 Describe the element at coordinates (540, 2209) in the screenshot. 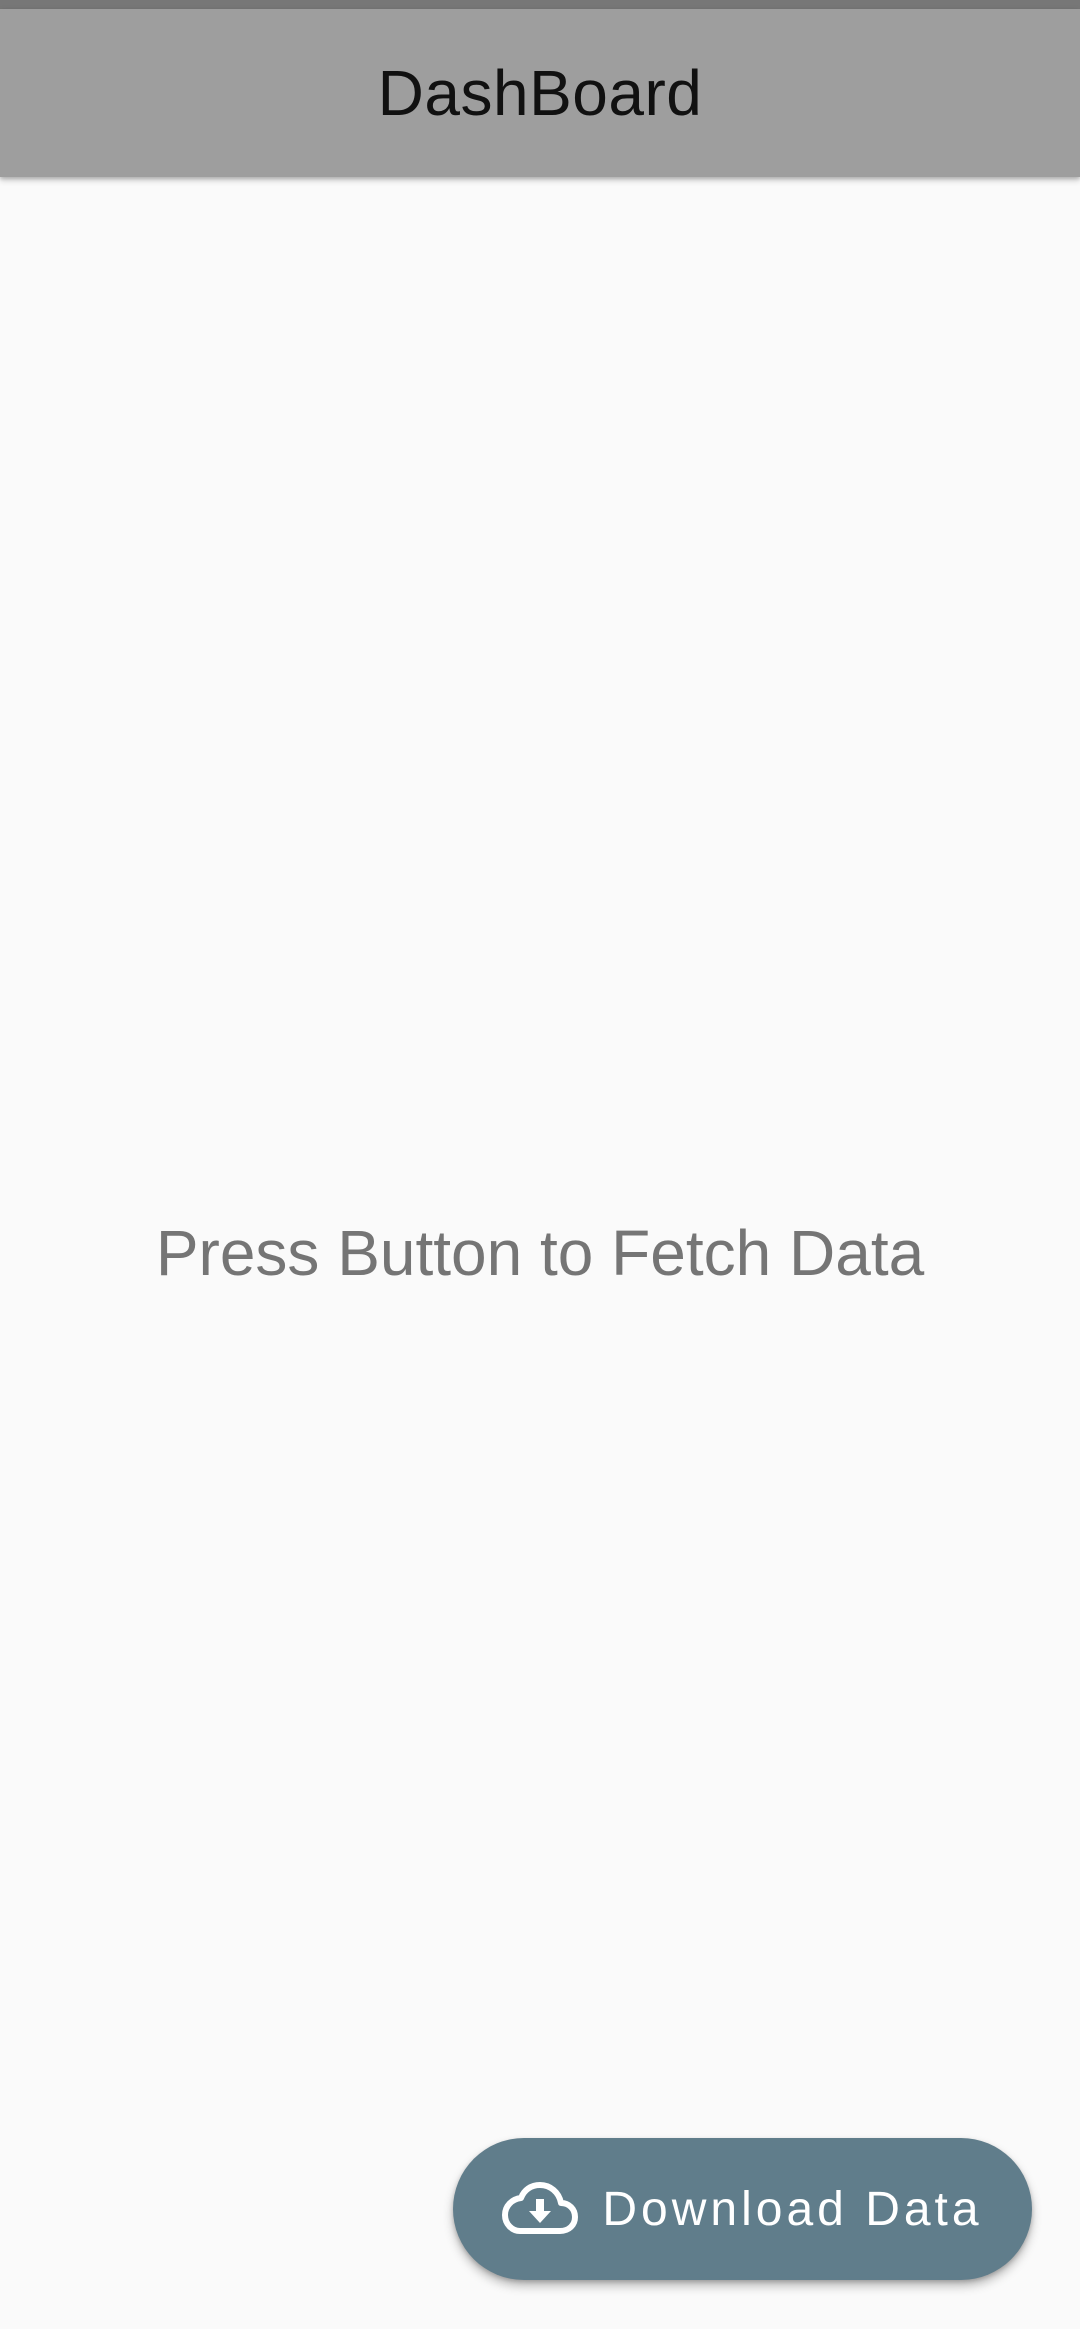

I see `cloud-download-icon` at that location.